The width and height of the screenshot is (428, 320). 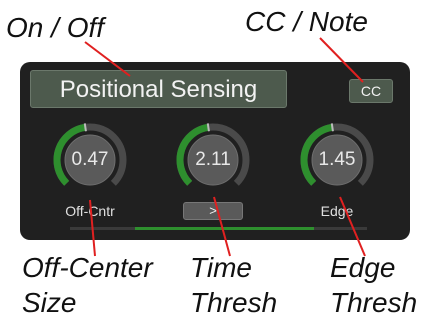 What do you see at coordinates (234, 302) in the screenshot?
I see `callout-thresh-time: Thresh` at bounding box center [234, 302].